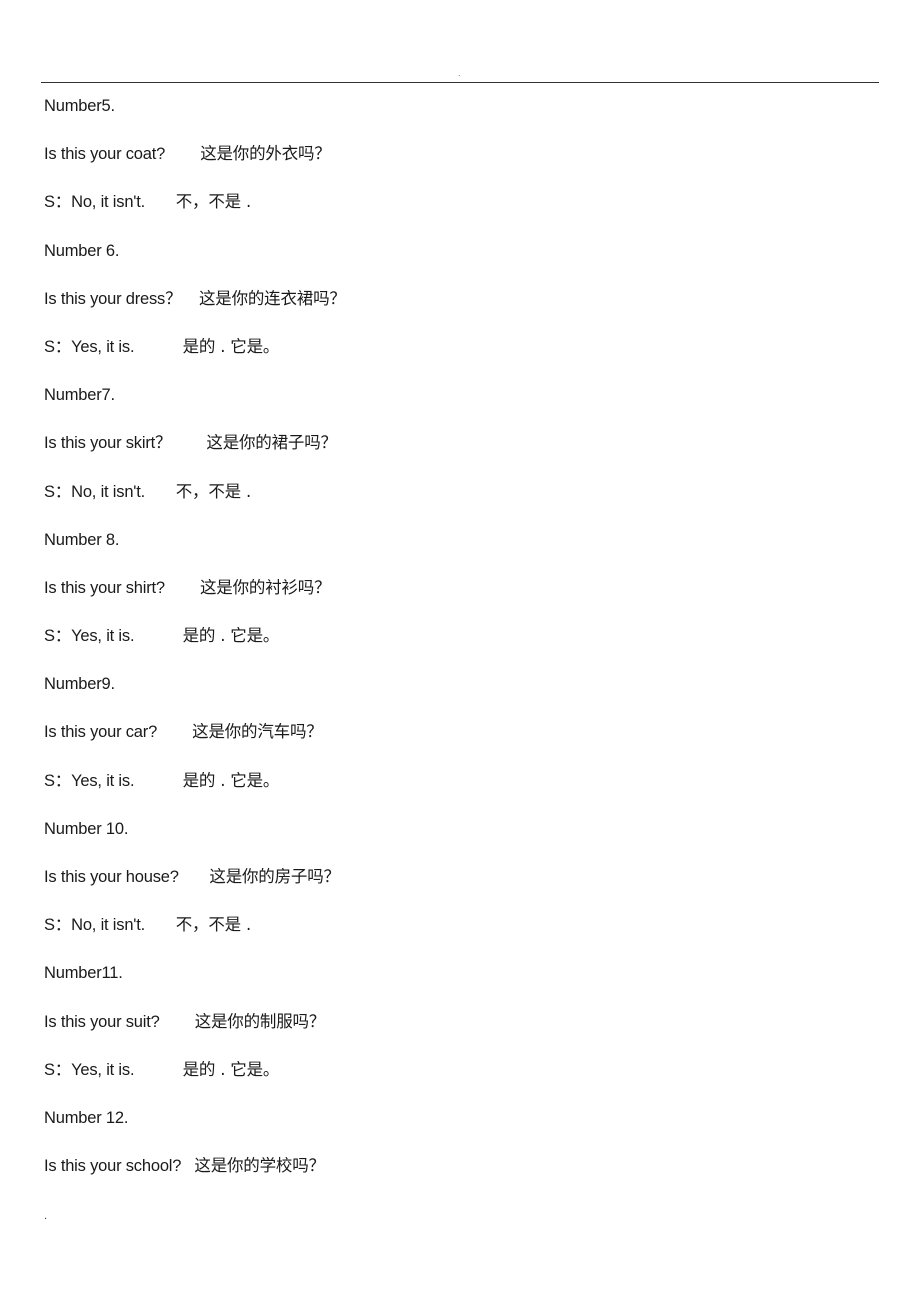  What do you see at coordinates (79, 395) in the screenshot?
I see `heading-text: Number7.` at bounding box center [79, 395].